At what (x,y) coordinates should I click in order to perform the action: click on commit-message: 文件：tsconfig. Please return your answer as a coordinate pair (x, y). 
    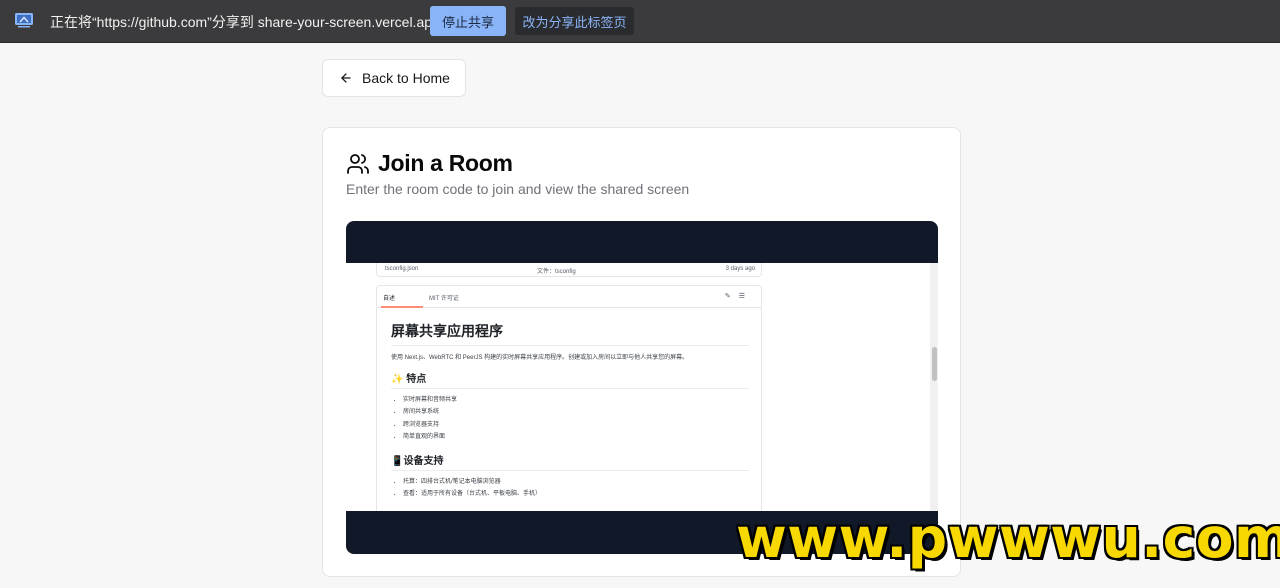
    Looking at the image, I should click on (556, 272).